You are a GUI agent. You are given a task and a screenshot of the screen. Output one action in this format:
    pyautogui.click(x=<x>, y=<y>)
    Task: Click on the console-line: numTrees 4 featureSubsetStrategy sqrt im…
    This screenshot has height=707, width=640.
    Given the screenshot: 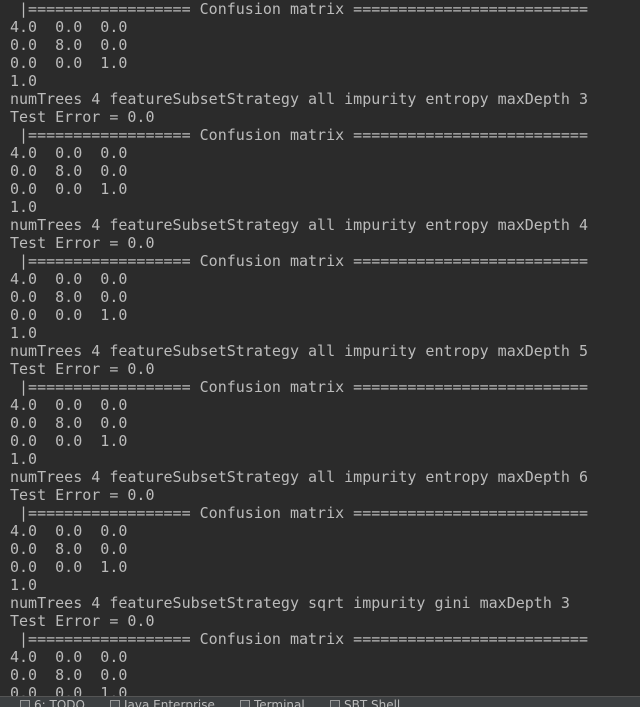 What is the action you would take?
    pyautogui.click(x=290, y=603)
    